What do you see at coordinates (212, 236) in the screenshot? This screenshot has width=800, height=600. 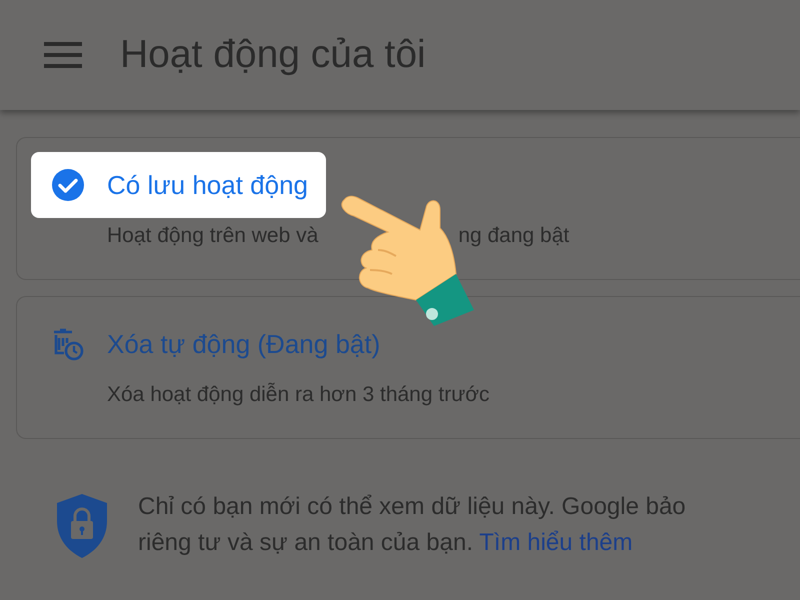 I see `card-subtitle: Hoạt động trên web và` at bounding box center [212, 236].